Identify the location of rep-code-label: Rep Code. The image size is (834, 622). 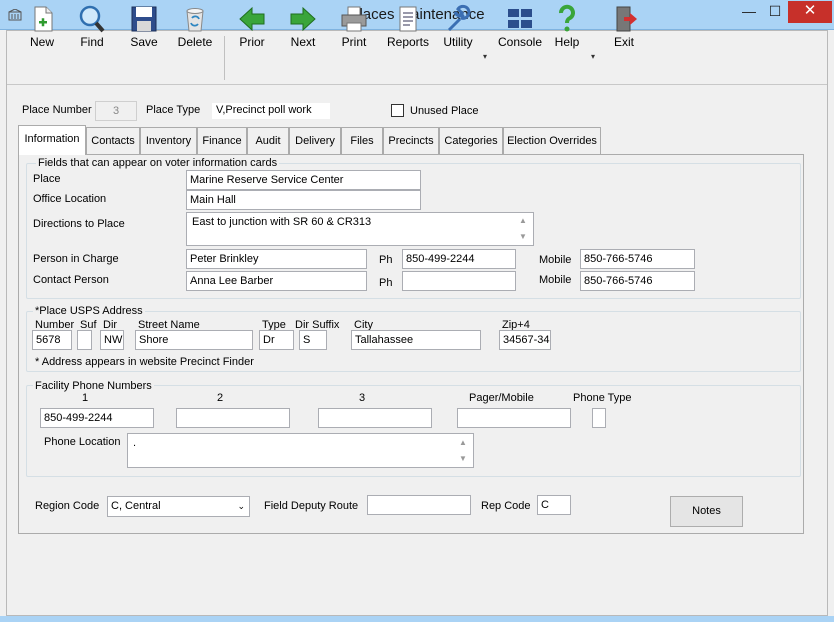
(506, 506).